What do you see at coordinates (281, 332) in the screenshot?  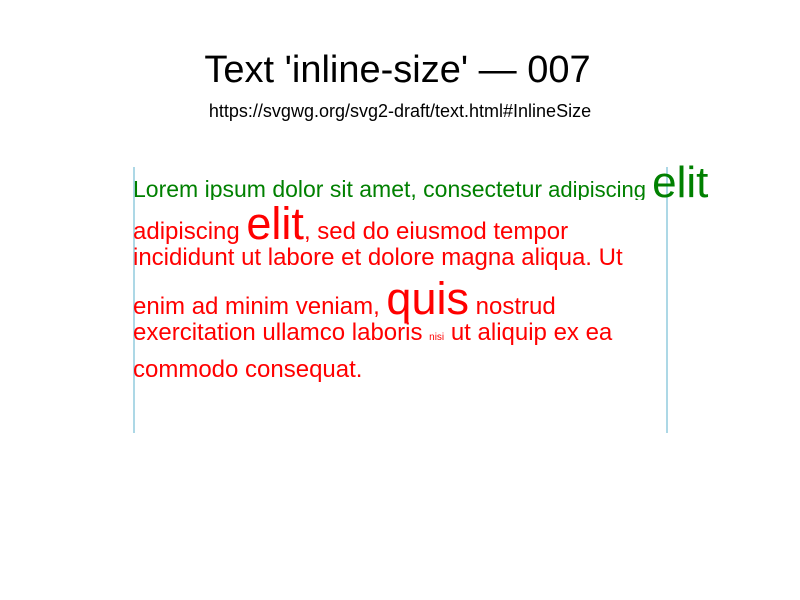 I see `test-line-4-text-a: exercitation ullamco laboris` at bounding box center [281, 332].